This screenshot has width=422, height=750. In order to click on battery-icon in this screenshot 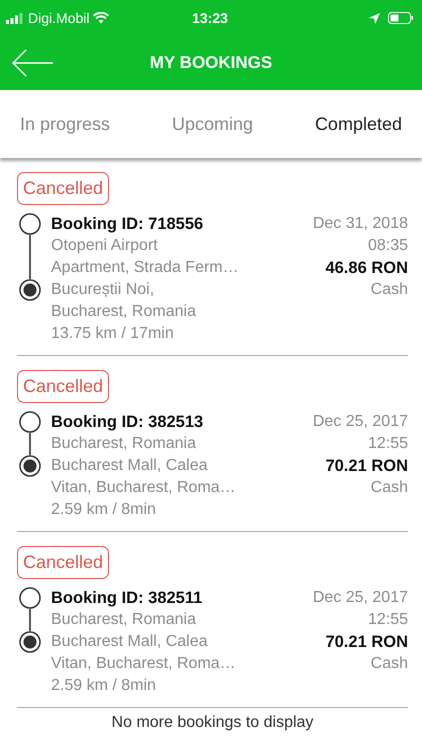, I will do `click(401, 18)`.